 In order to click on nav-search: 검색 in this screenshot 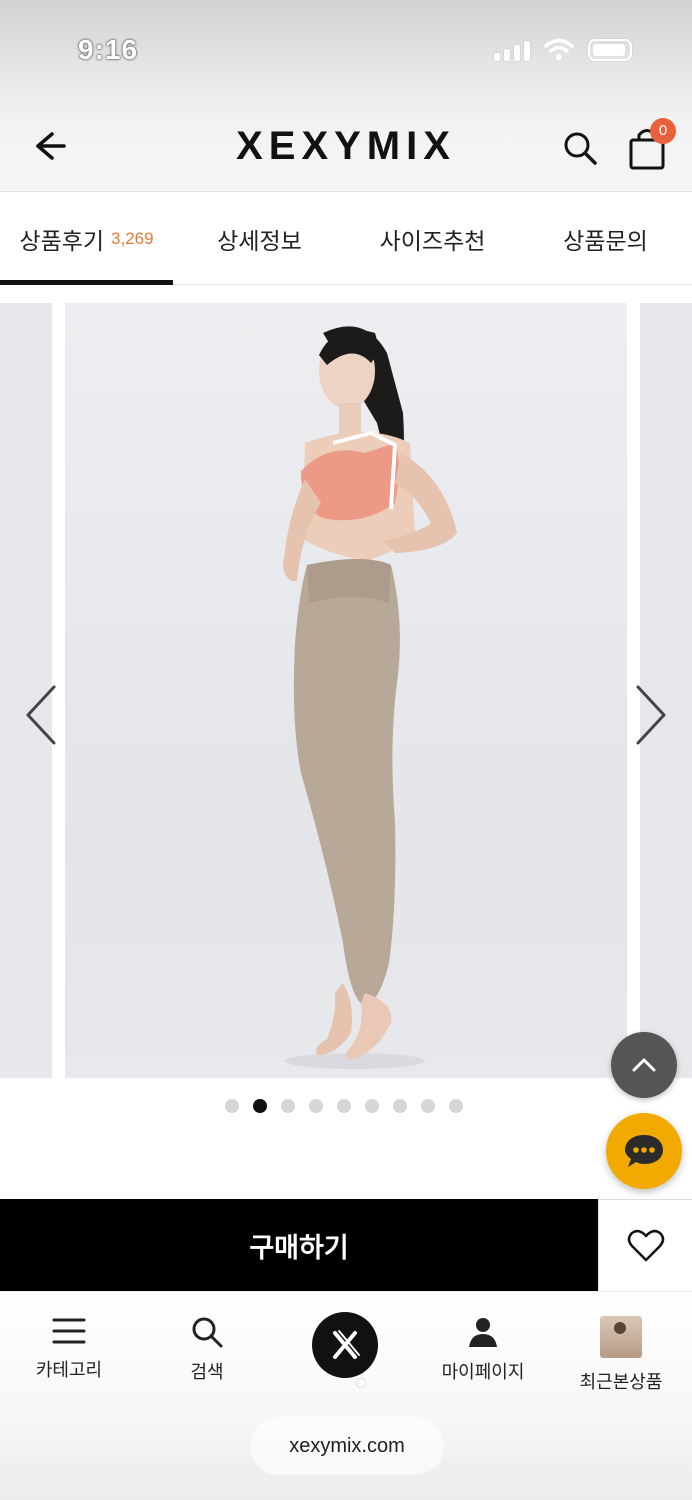, I will do `click(207, 1350)`.